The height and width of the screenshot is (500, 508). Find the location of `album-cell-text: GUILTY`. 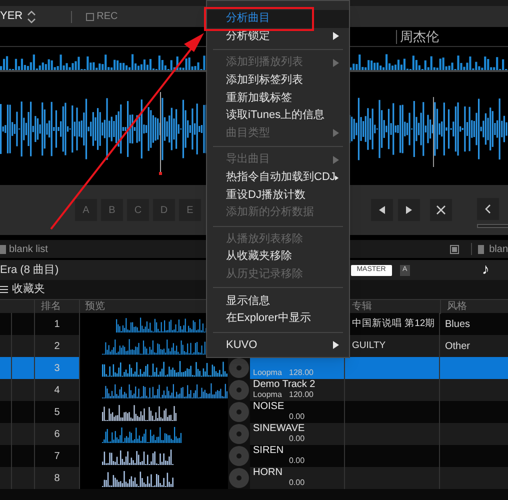

album-cell-text: GUILTY is located at coordinates (369, 345).